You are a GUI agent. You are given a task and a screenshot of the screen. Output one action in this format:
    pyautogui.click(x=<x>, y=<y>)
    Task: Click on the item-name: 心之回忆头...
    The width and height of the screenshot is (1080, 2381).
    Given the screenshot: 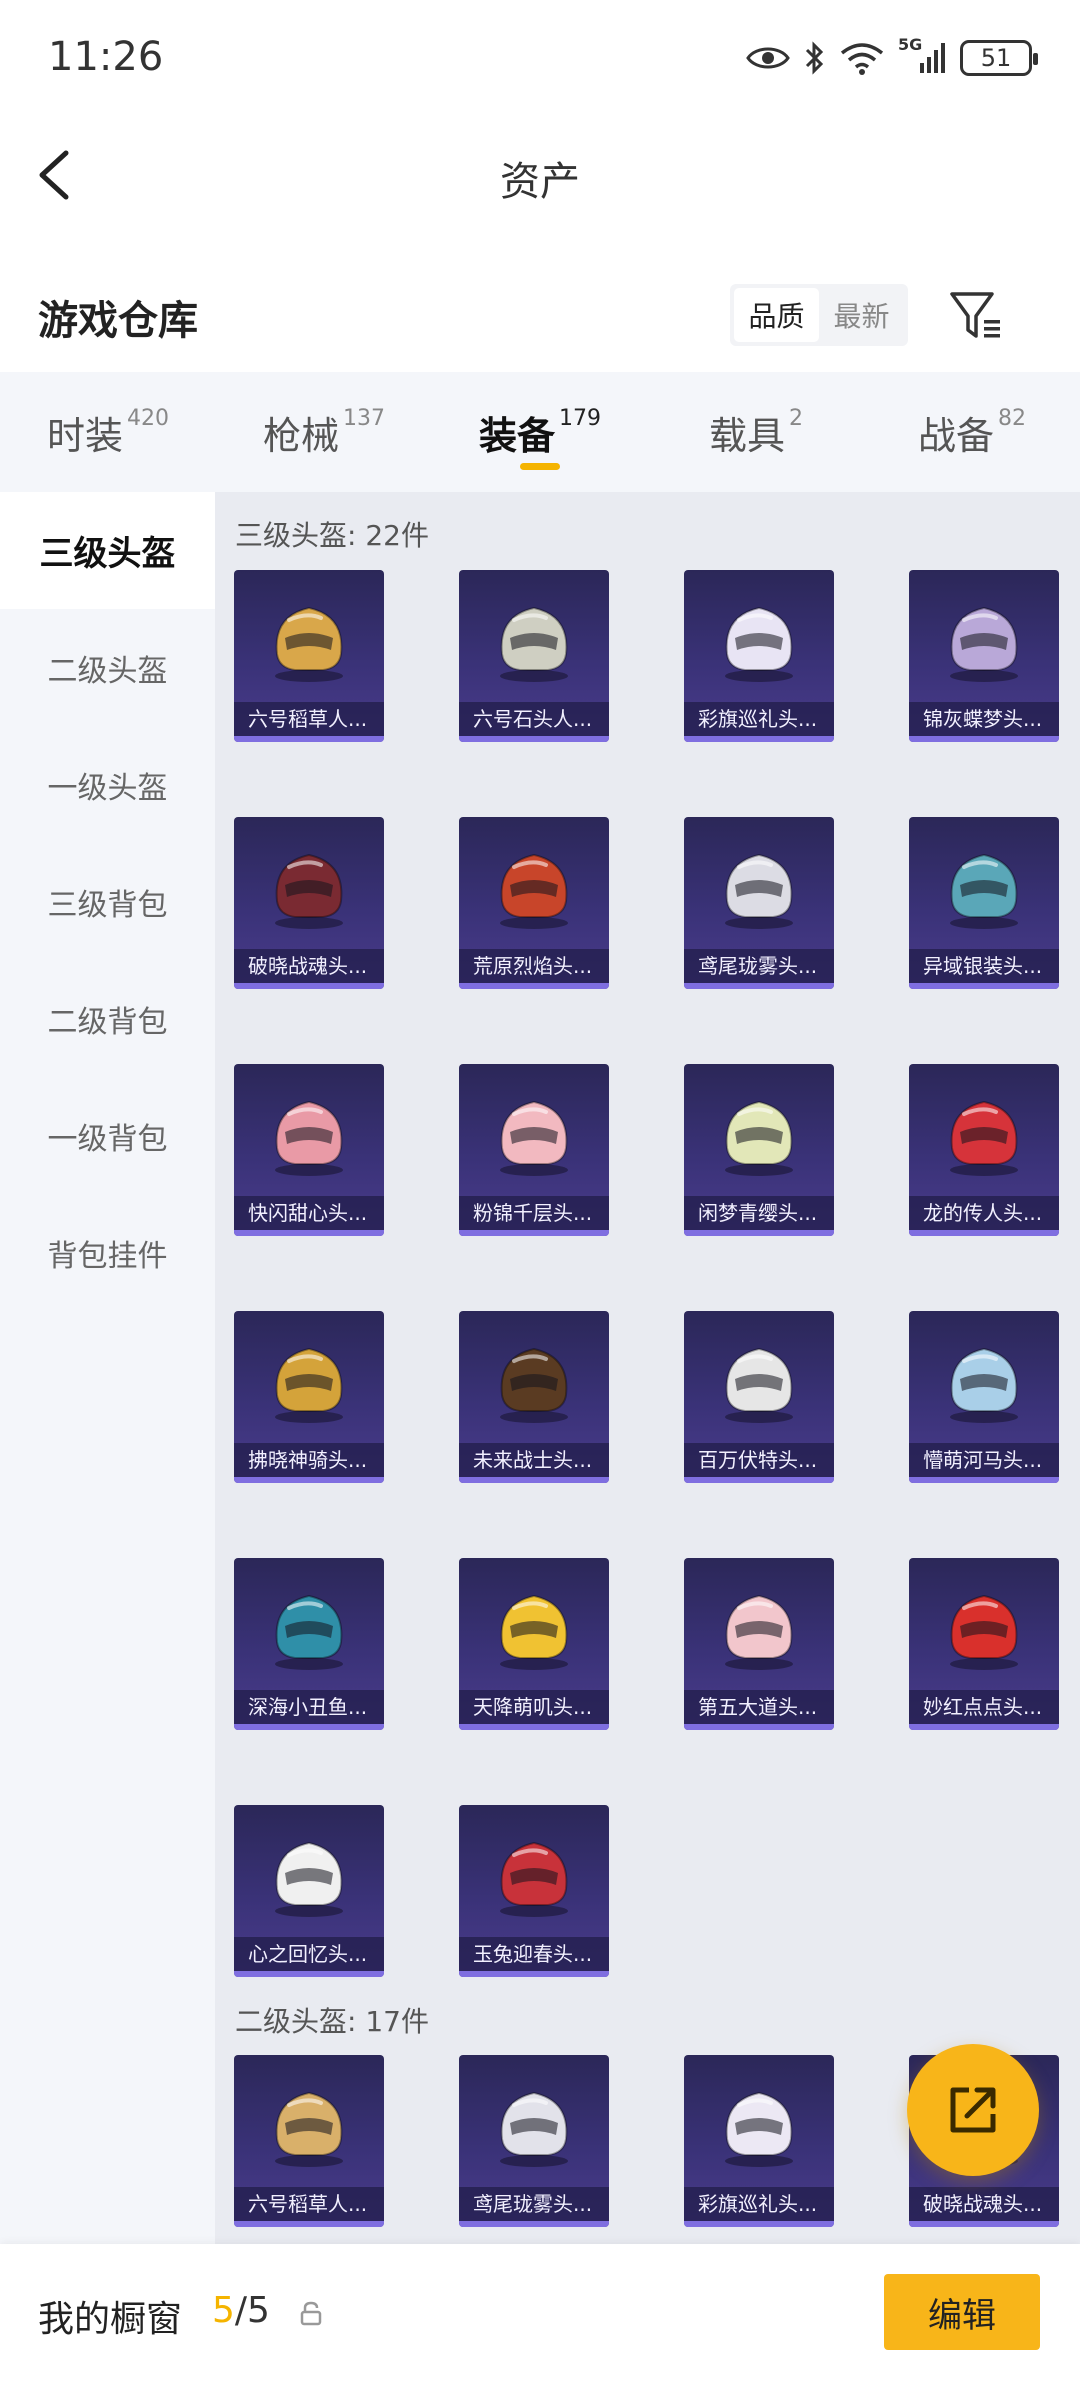 What is the action you would take?
    pyautogui.click(x=309, y=1954)
    